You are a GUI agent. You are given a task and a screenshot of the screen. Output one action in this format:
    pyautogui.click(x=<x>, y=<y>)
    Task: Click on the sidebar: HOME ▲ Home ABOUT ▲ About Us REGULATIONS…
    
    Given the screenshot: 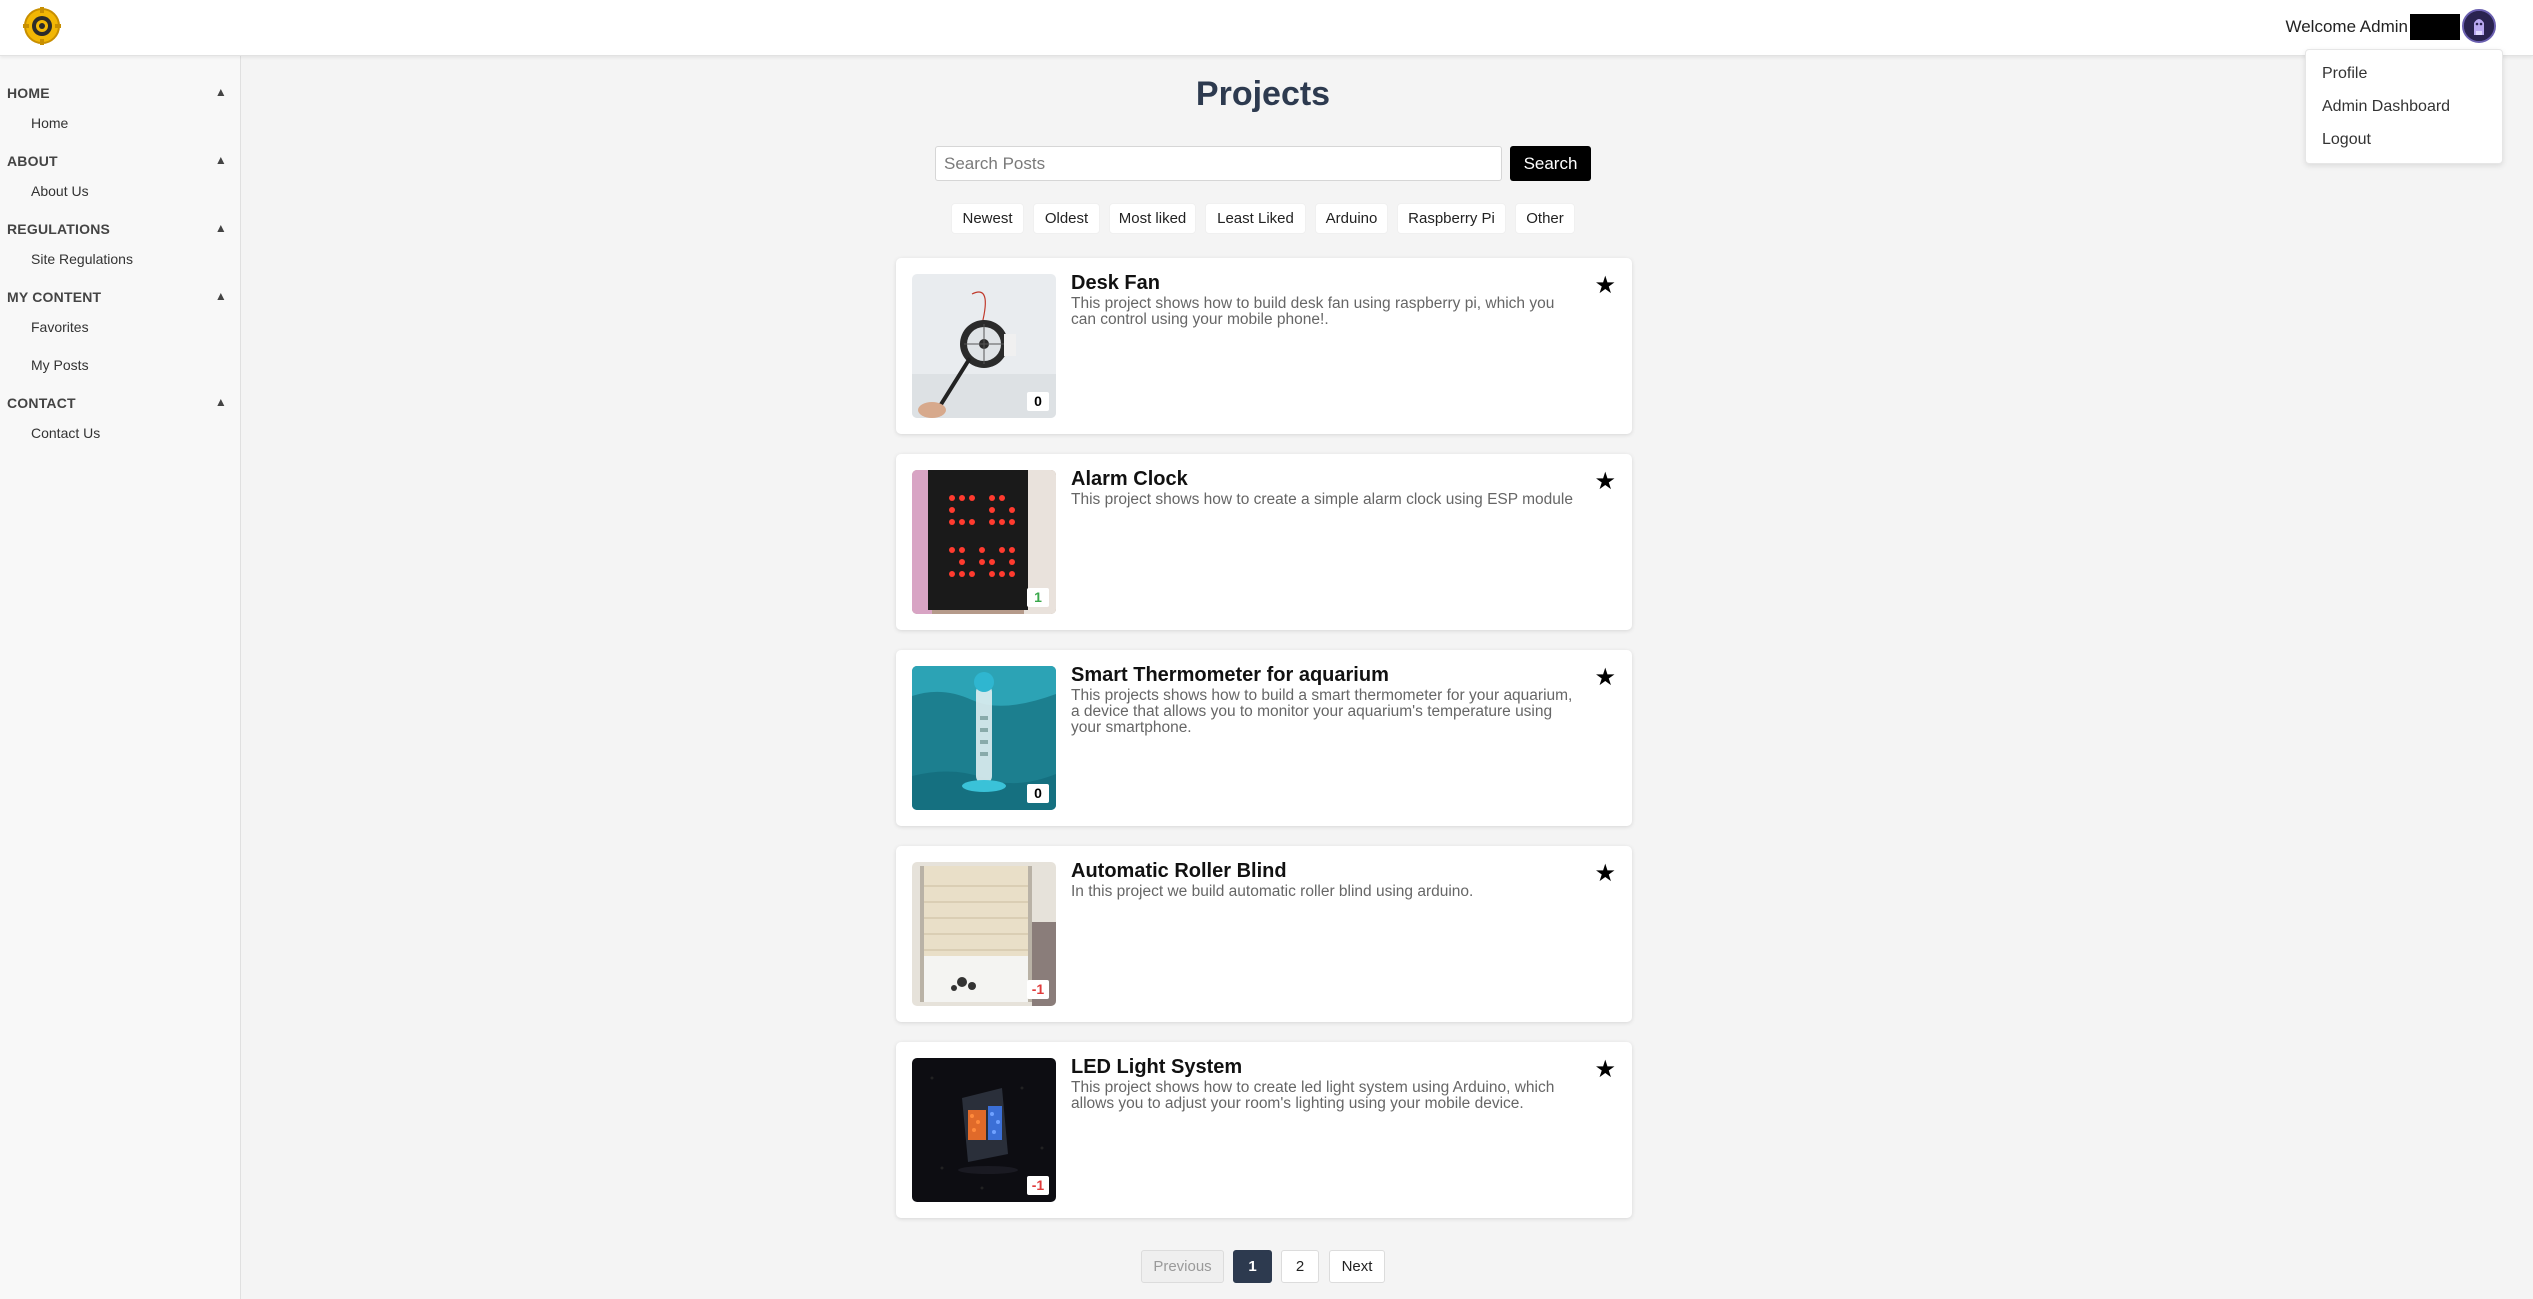 What is the action you would take?
    pyautogui.click(x=120, y=677)
    